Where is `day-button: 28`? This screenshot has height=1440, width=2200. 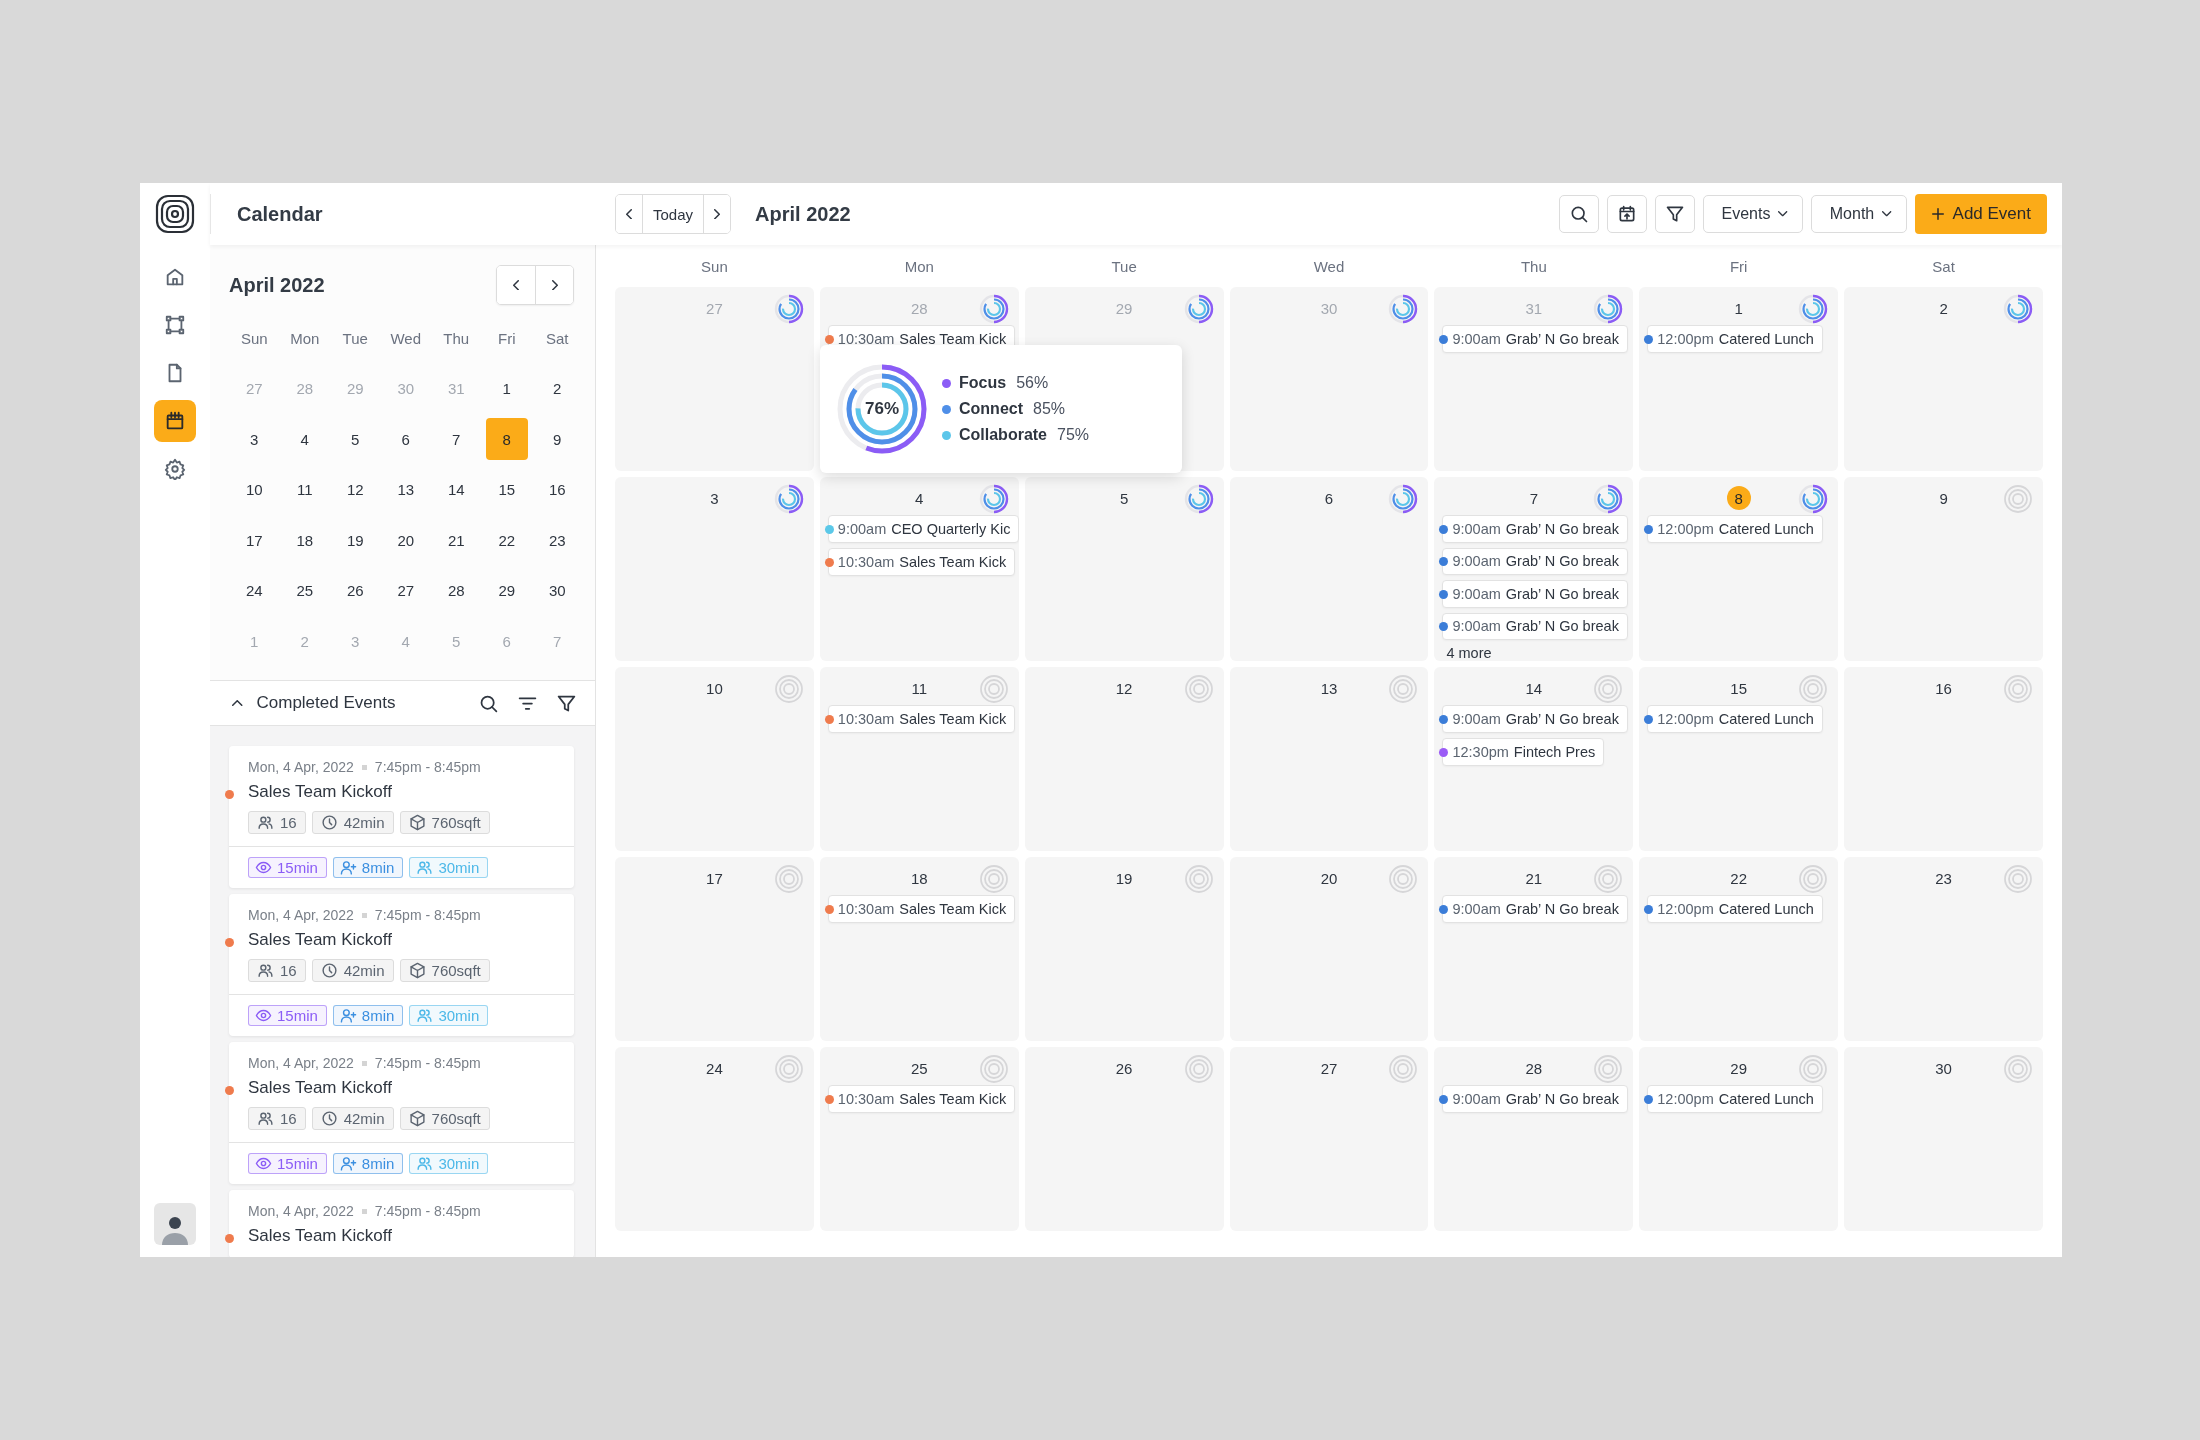 day-button: 28 is located at coordinates (456, 590).